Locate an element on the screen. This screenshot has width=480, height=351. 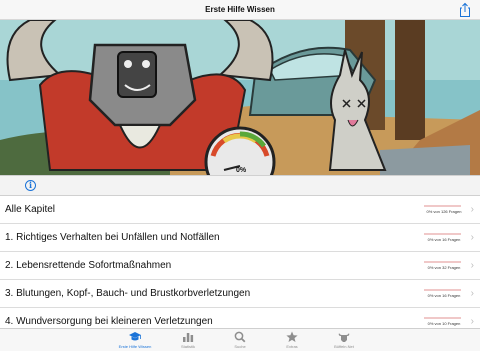
info-icon: i is located at coordinates (30, 185).